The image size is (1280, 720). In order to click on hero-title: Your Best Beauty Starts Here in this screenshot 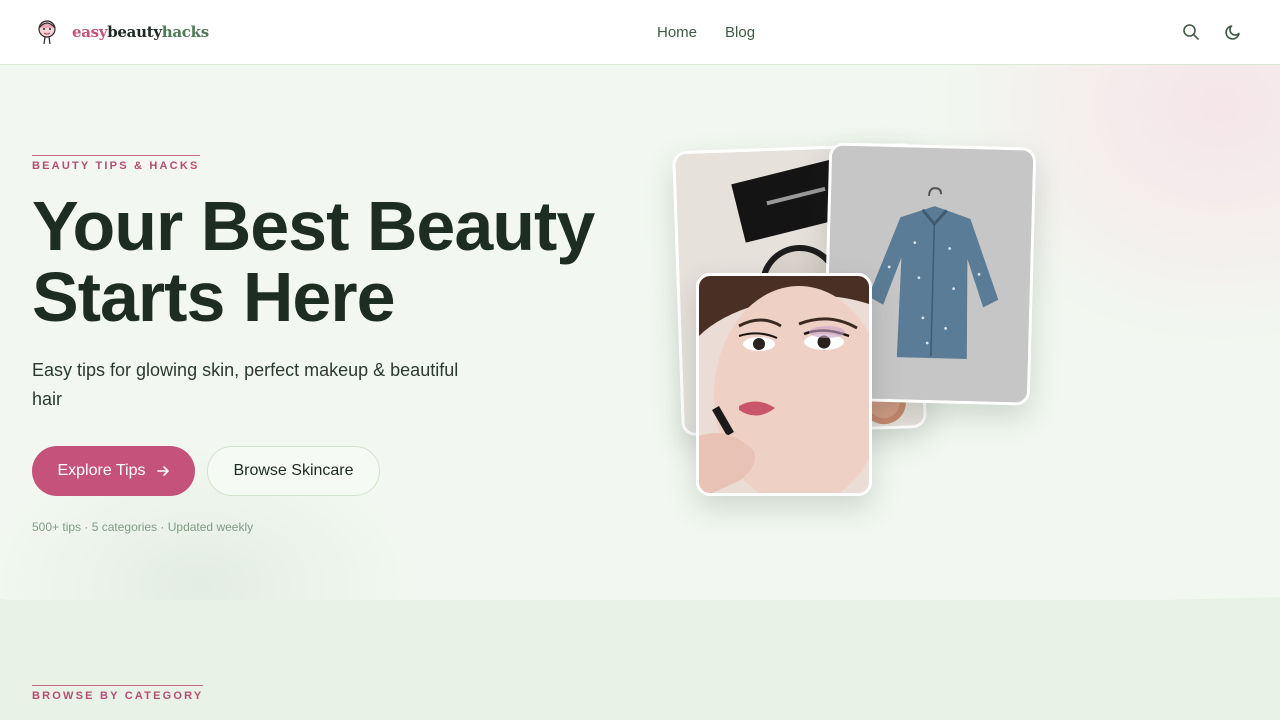, I will do `click(332, 262)`.